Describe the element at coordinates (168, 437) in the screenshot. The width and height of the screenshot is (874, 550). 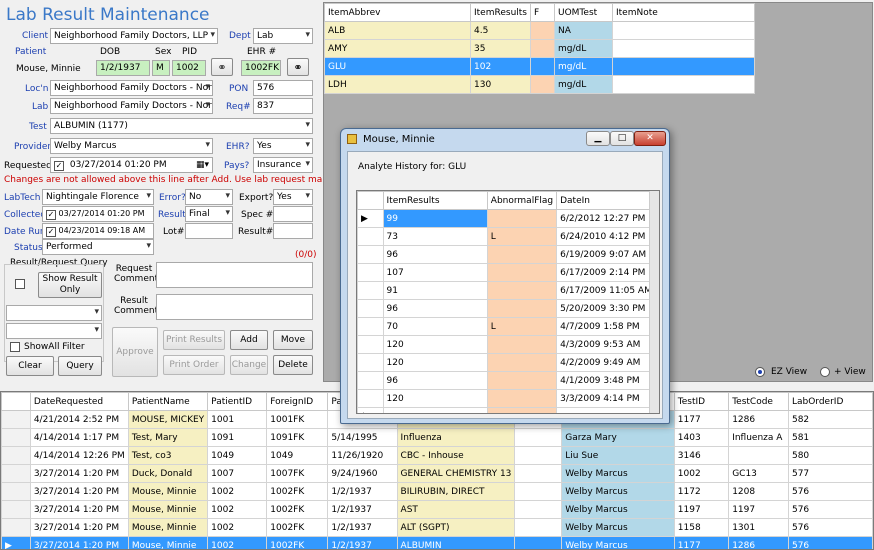
I see `patient-name-cell: Test, Mary` at that location.